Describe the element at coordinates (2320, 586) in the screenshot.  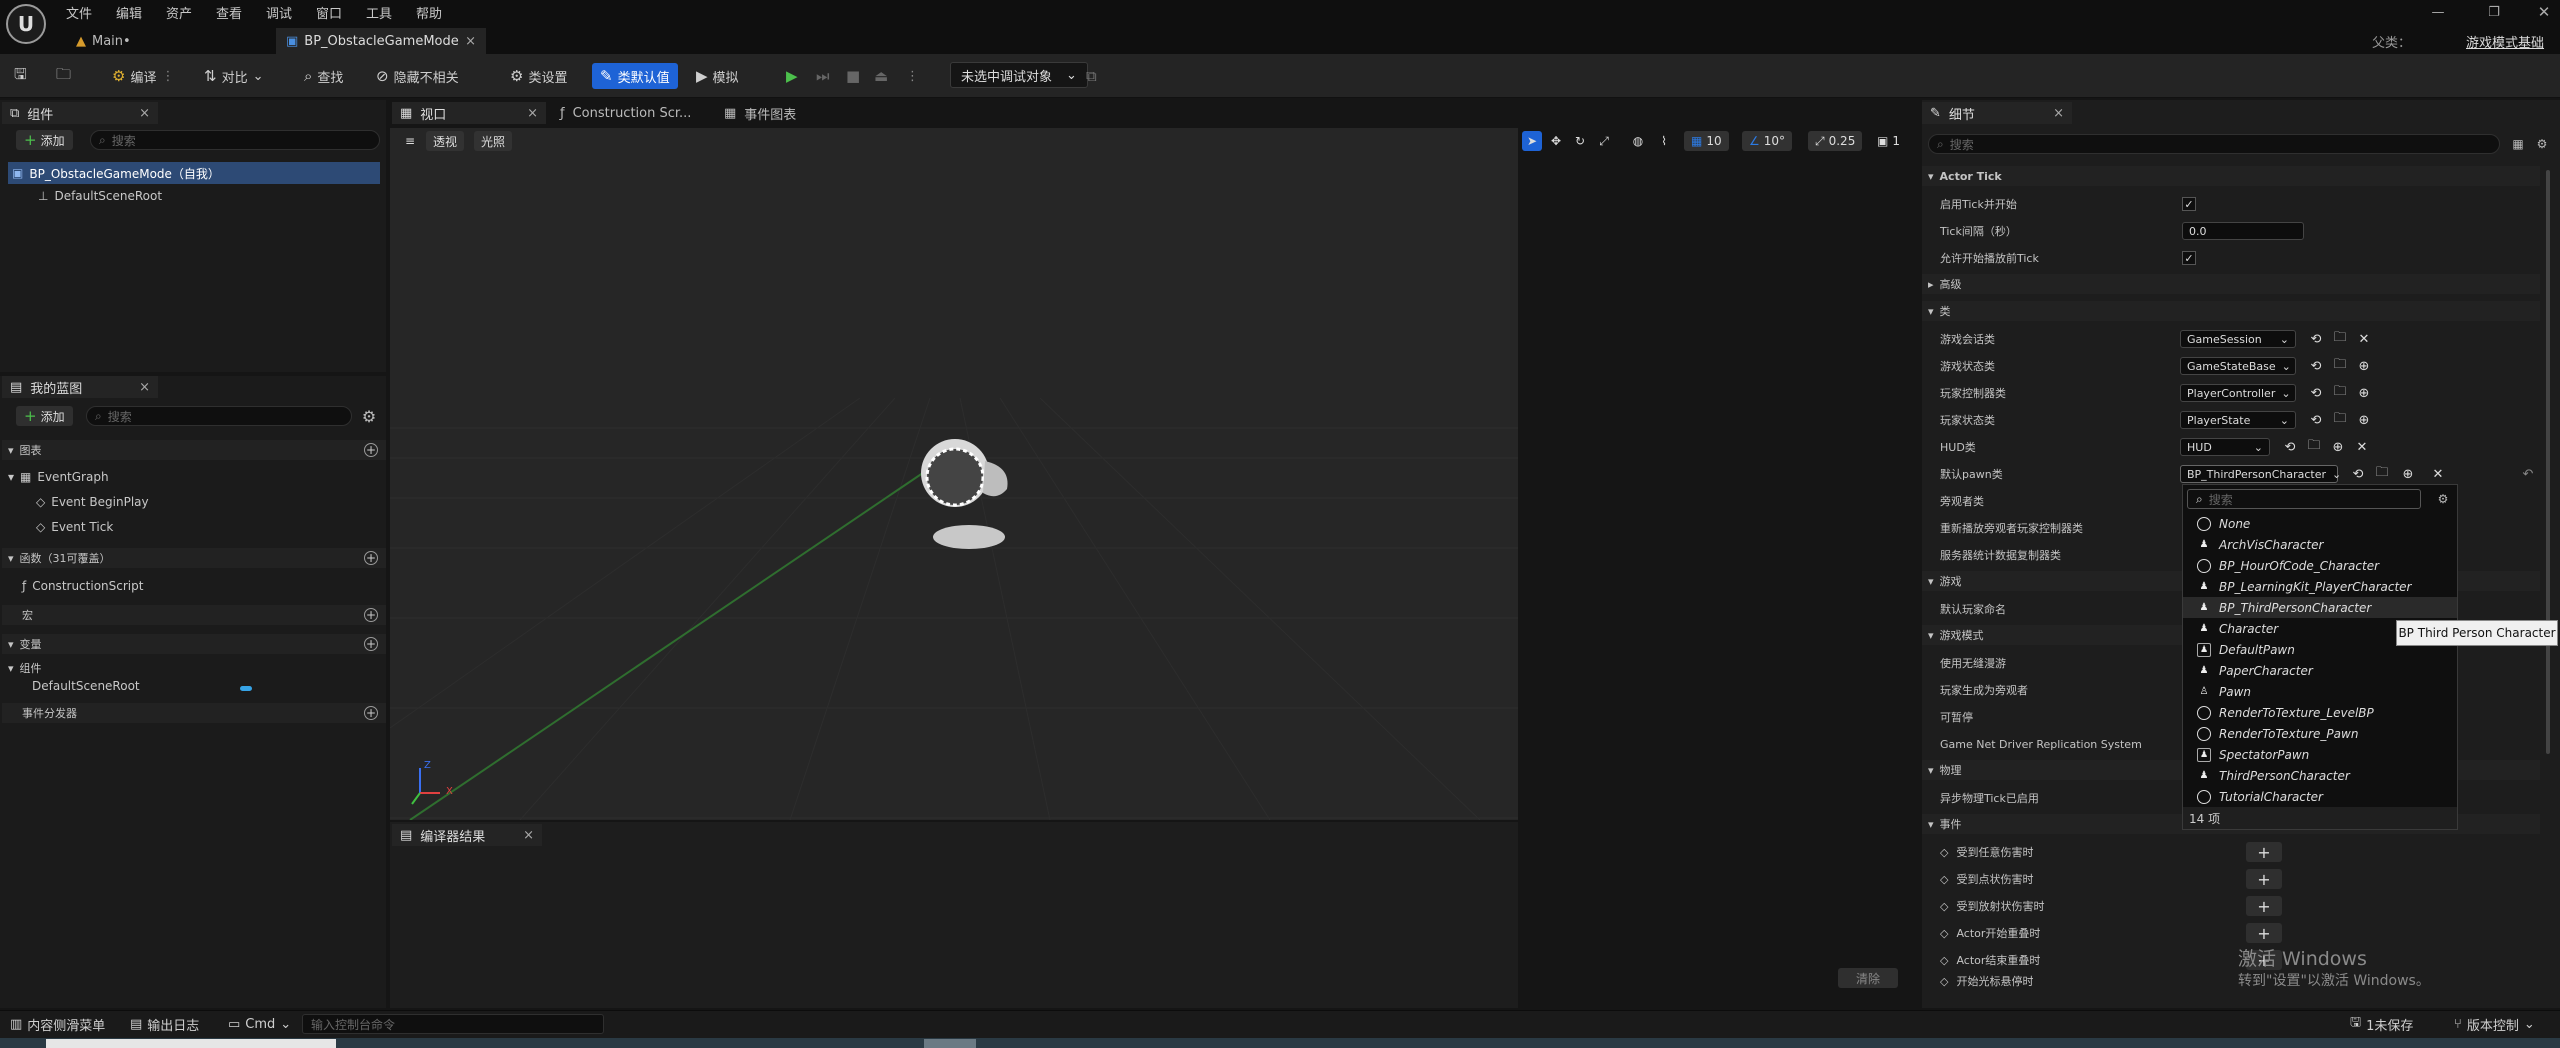
I see `picker-item: ♟ BP_LearningKit_PlayerCharacter` at that location.